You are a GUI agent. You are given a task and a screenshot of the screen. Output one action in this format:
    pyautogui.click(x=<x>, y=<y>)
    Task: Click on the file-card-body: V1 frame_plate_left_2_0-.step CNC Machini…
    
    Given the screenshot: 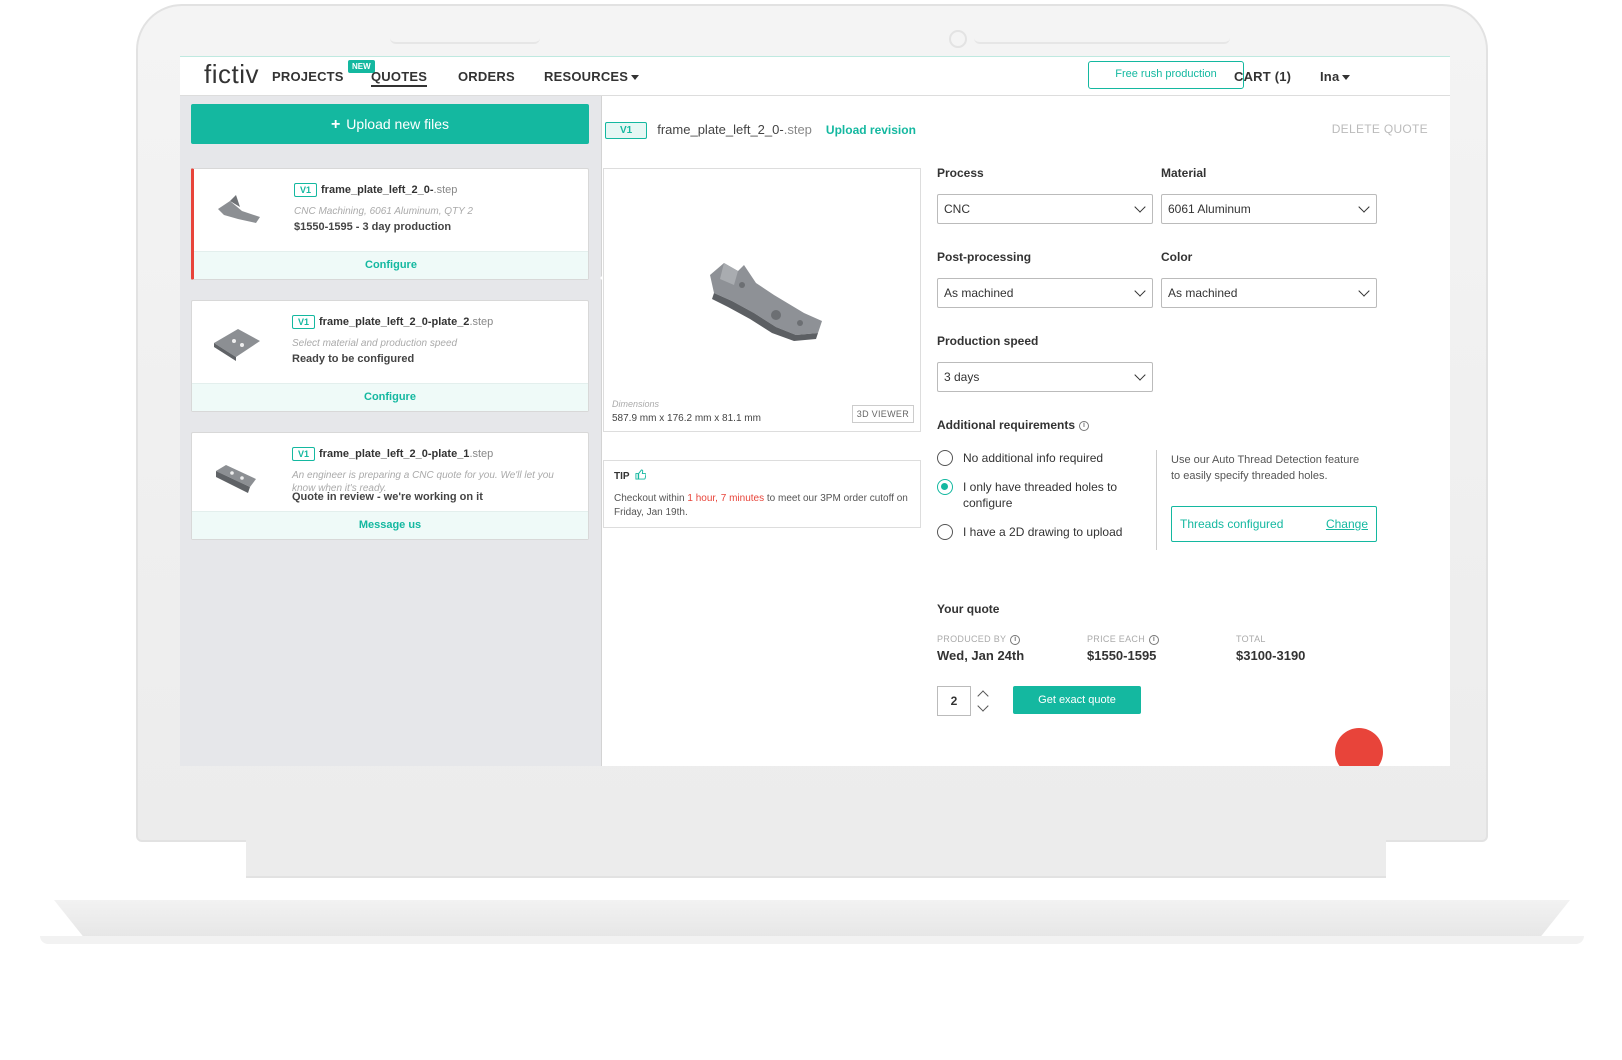 What is the action you would take?
    pyautogui.click(x=391, y=210)
    